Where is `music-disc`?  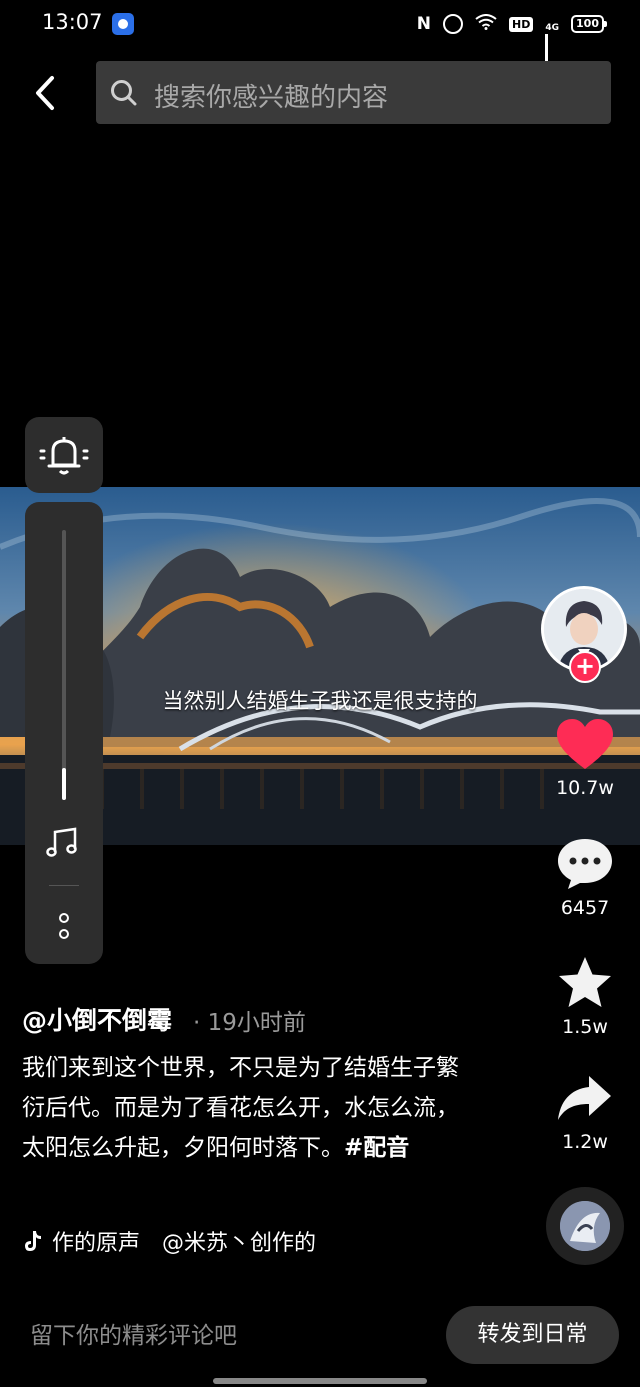
music-disc is located at coordinates (585, 1226).